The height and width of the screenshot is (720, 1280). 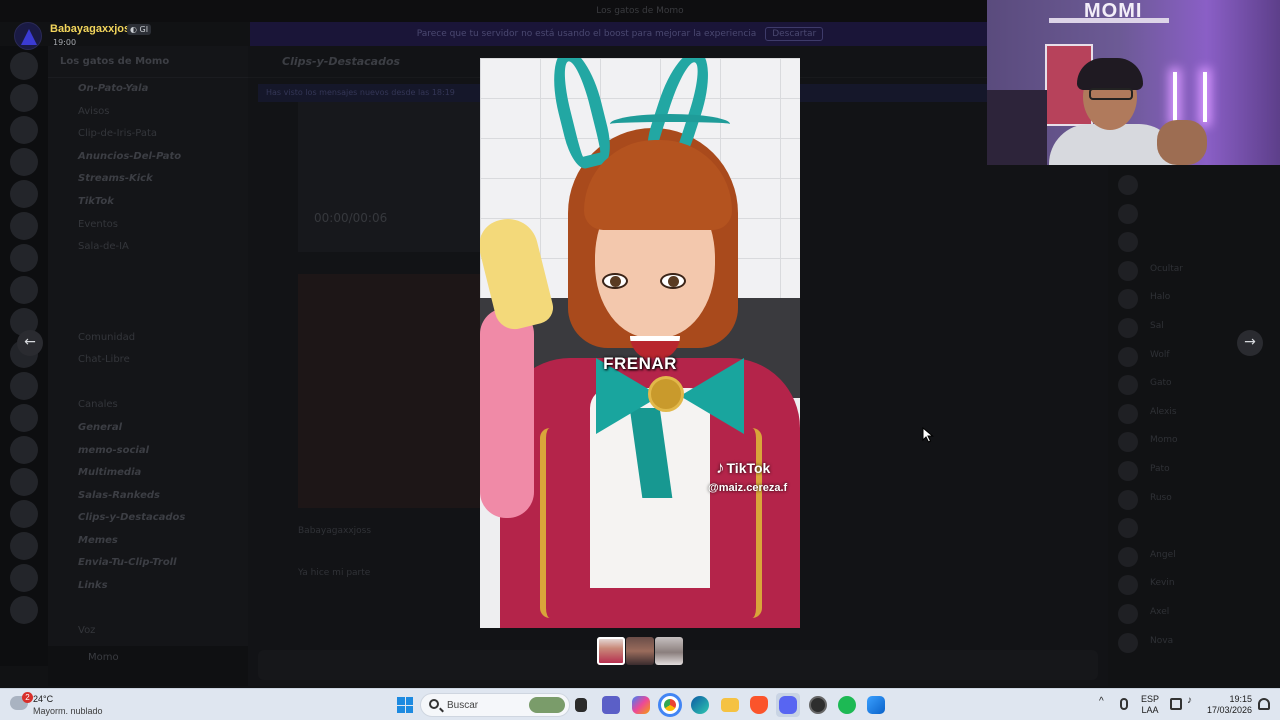 What do you see at coordinates (1105, 702) in the screenshot?
I see `chevron-up-icon: ^` at bounding box center [1105, 702].